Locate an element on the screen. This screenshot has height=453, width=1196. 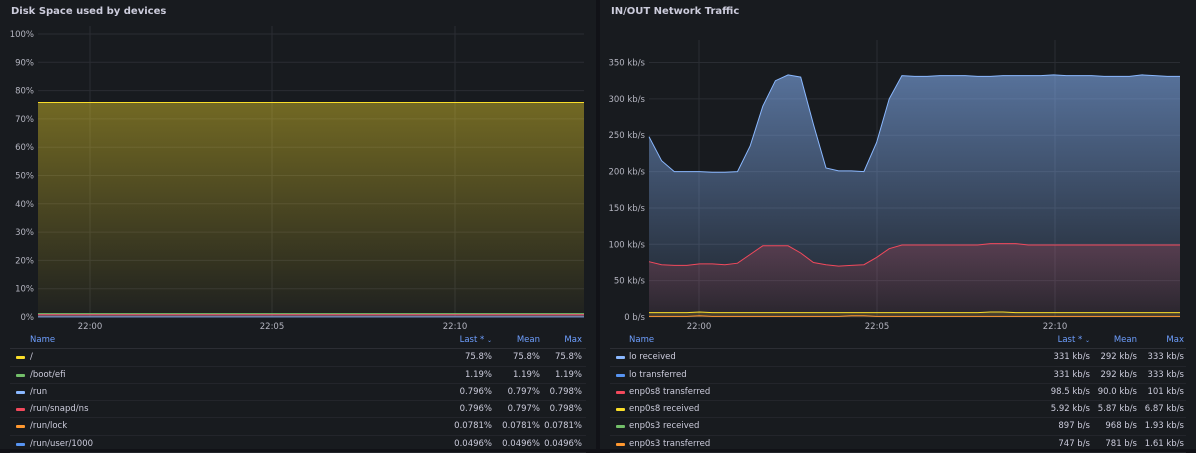
x-tick-label: 22:10 is located at coordinates (1055, 327).